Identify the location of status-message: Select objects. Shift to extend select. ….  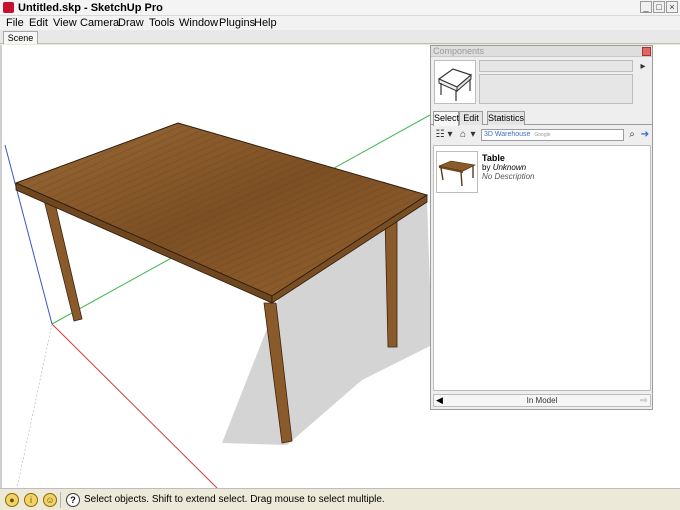
(234, 499).